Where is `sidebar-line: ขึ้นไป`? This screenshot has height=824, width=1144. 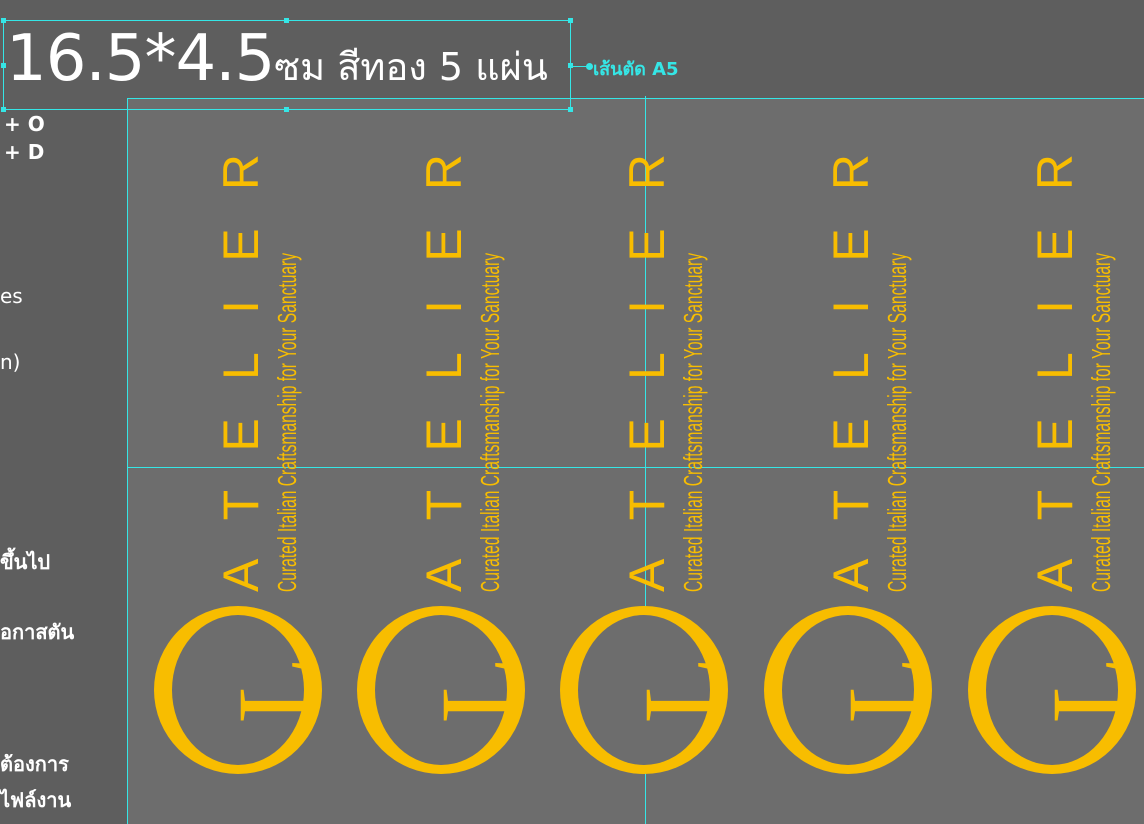
sidebar-line: ขึ้นไป is located at coordinates (25, 562).